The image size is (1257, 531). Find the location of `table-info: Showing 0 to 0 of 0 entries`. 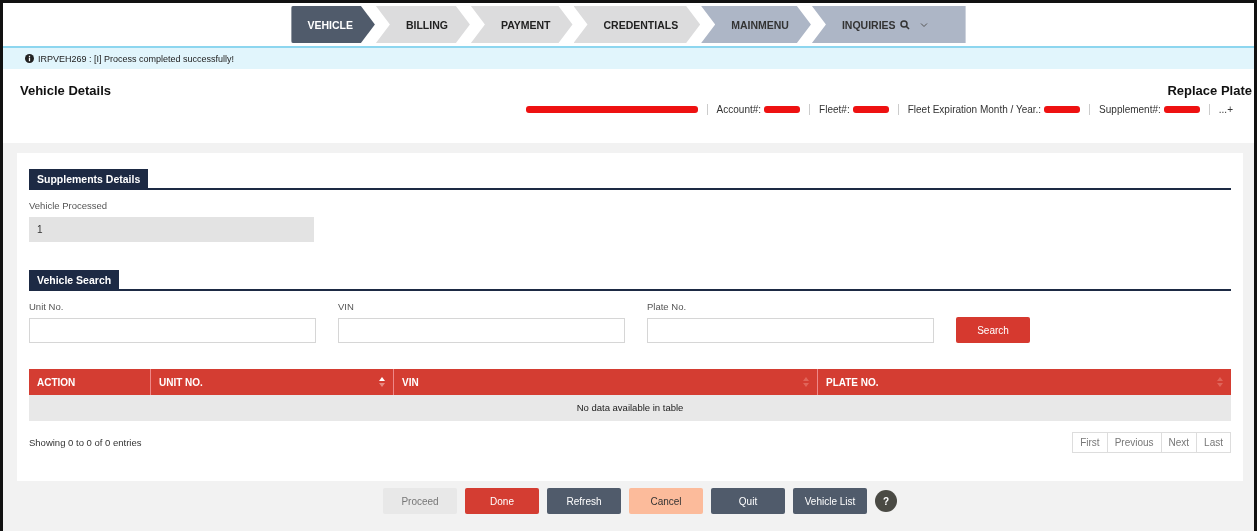

table-info: Showing 0 to 0 of 0 entries is located at coordinates (85, 442).